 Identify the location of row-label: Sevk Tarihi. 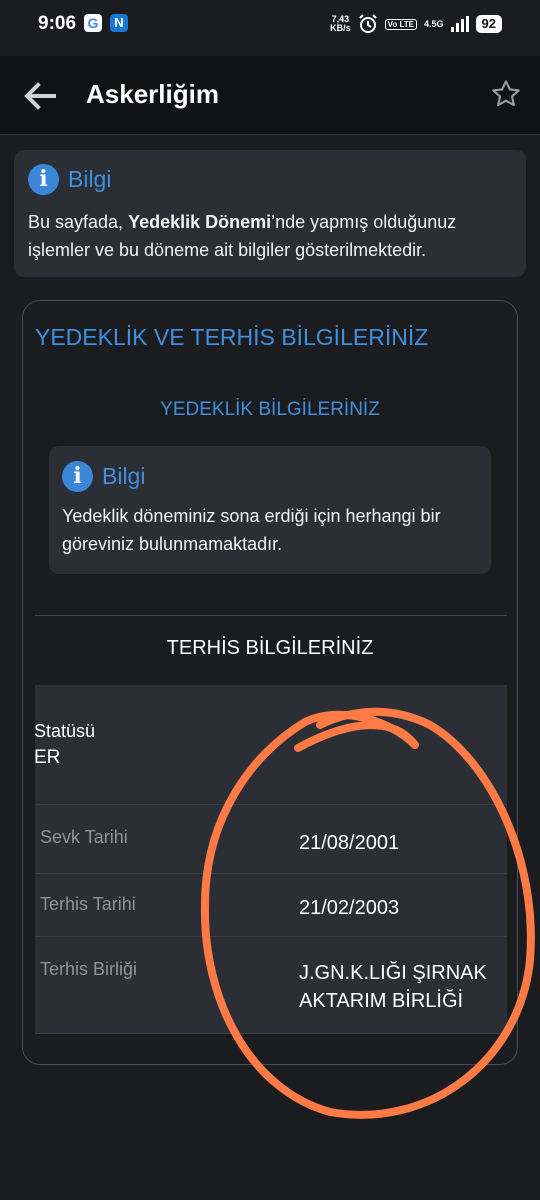
(84, 837).